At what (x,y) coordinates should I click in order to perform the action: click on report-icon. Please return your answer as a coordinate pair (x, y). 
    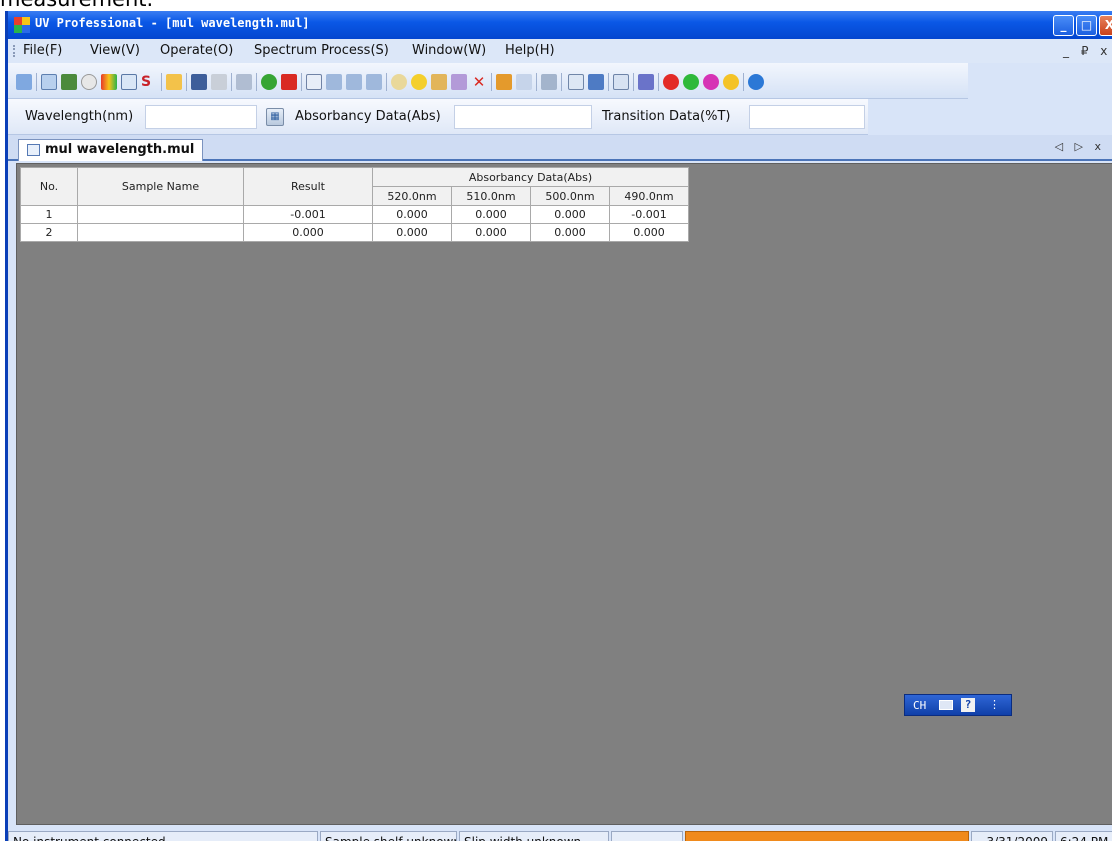
    Looking at the image, I should click on (314, 82).